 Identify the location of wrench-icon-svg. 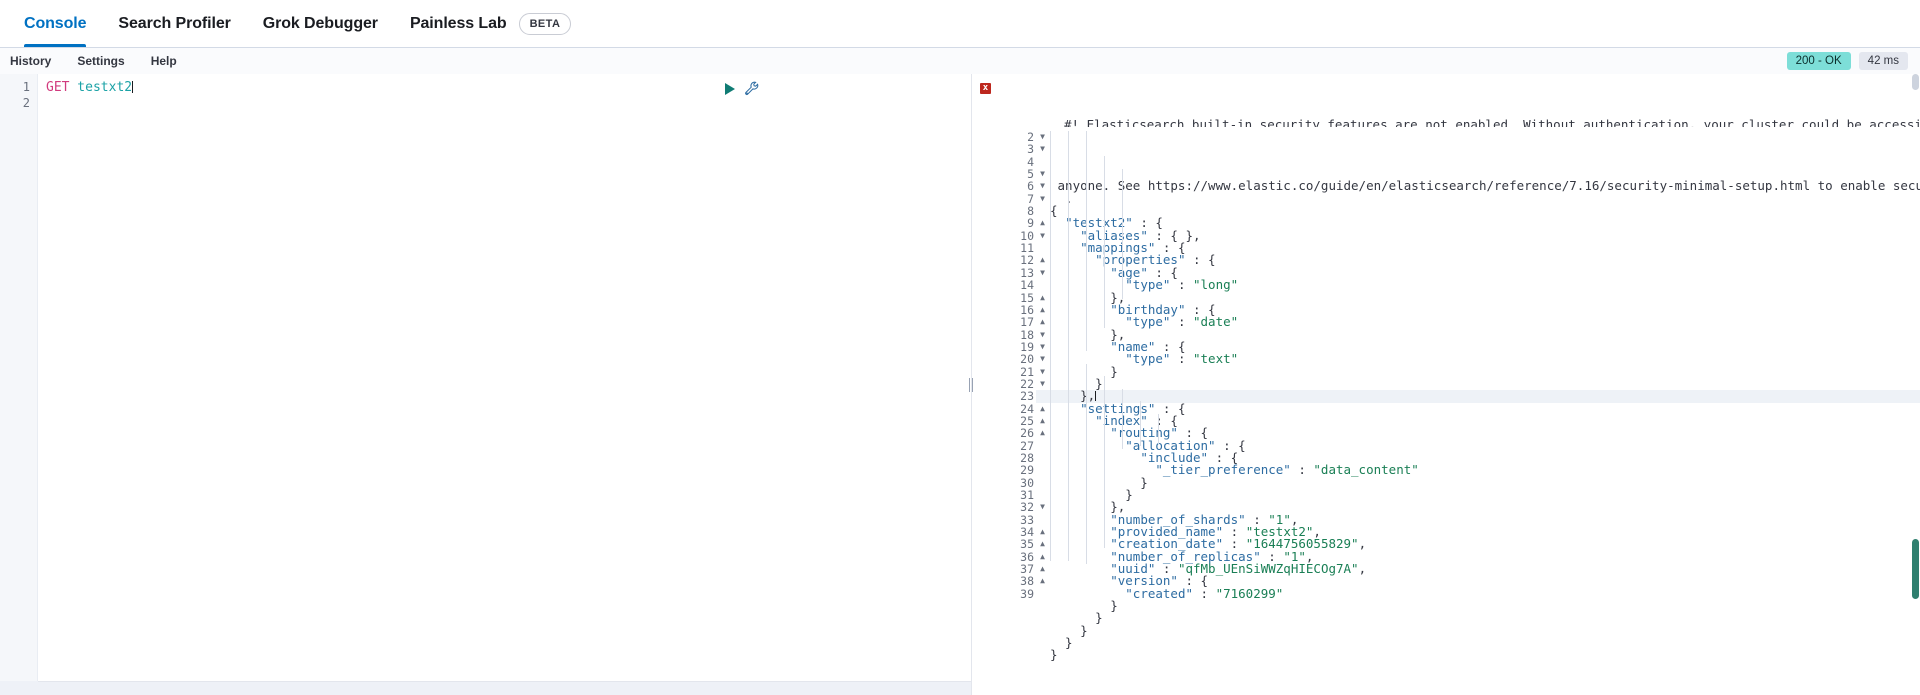
(752, 88).